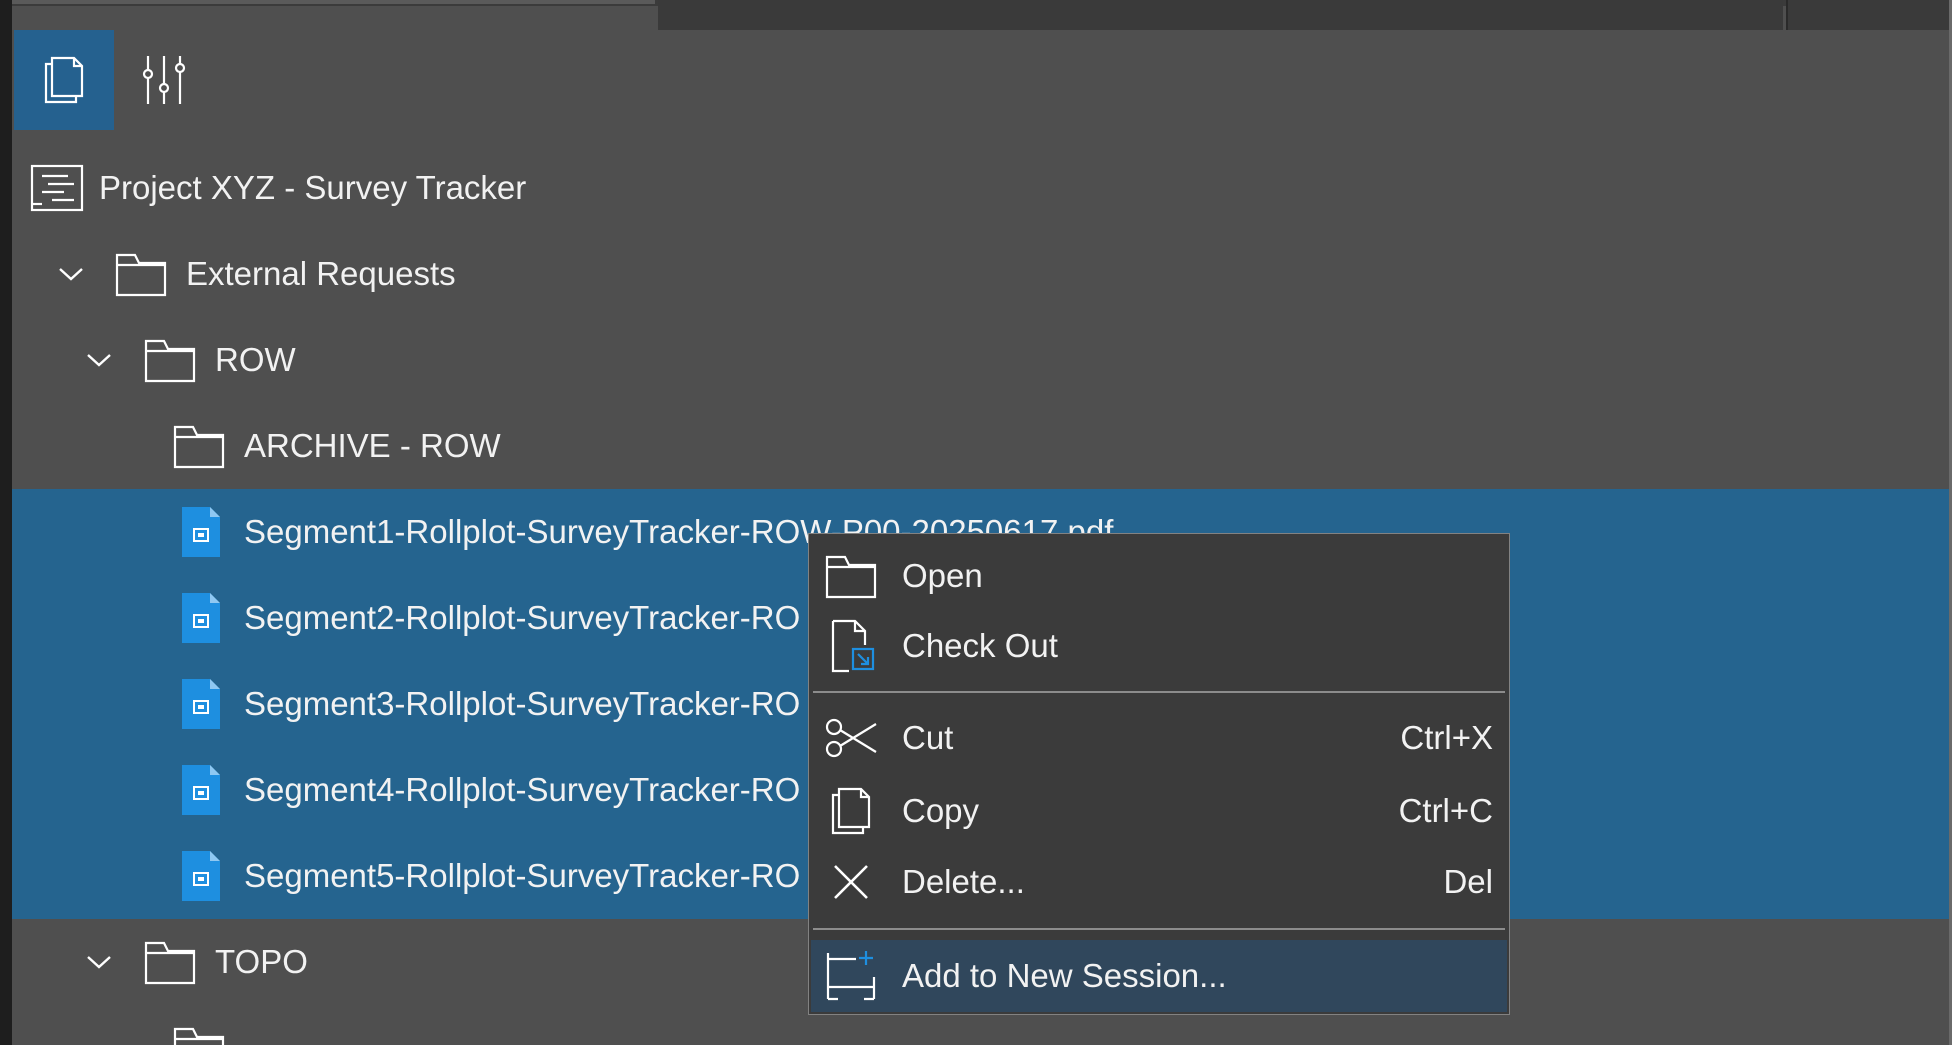  I want to click on tree-item-label: Segment2-Rollplot-SurveyTracker-RO, so click(522, 617).